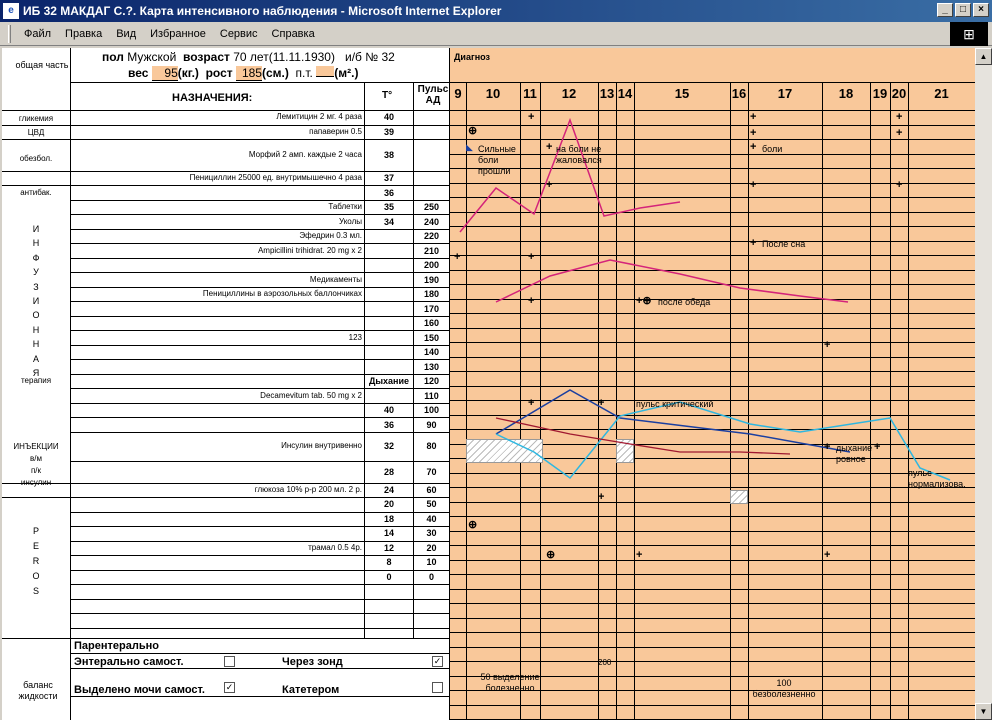  I want to click on age-value: 70 лет(11.11.1930), so click(284, 57).